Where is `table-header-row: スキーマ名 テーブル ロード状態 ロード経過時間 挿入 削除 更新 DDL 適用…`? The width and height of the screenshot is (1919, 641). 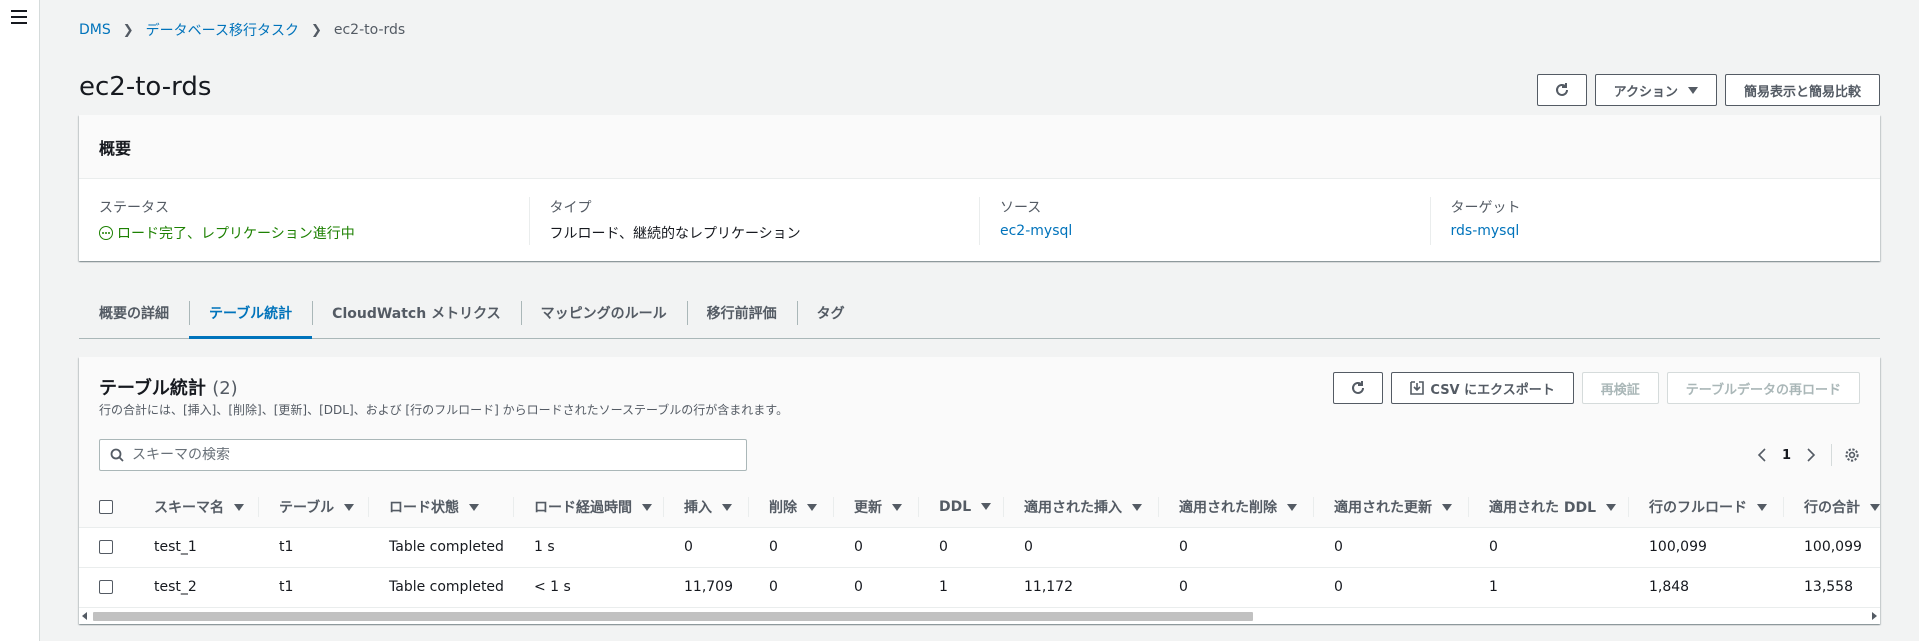 table-header-row: スキーマ名 テーブル ロード状態 ロード経過時間 挿入 削除 更新 DDL 適用… is located at coordinates (979, 507).